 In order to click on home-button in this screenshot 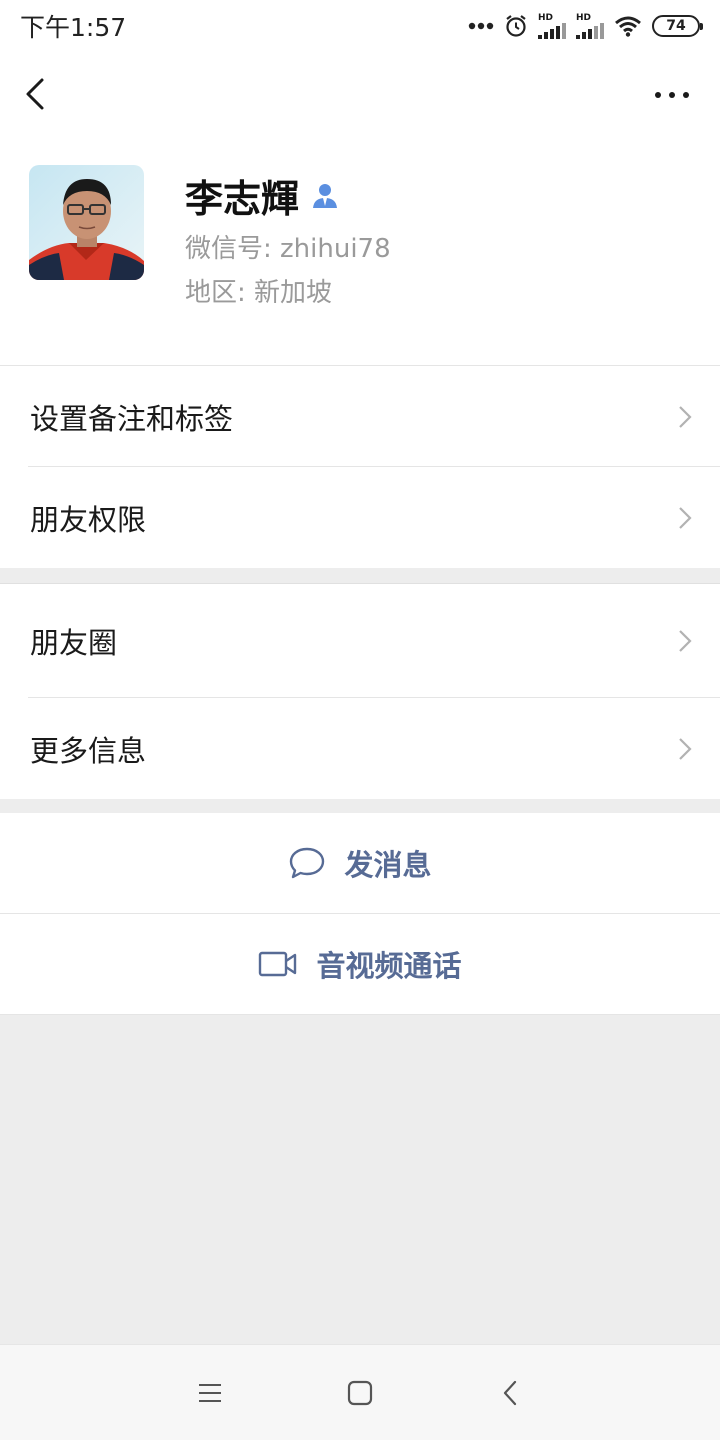, I will do `click(360, 1392)`.